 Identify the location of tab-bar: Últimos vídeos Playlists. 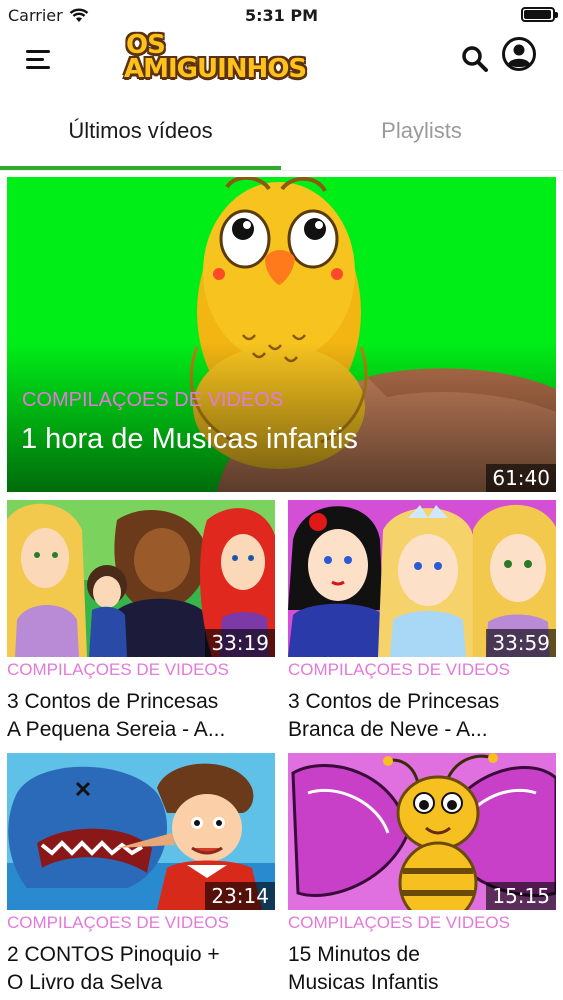
(281, 134).